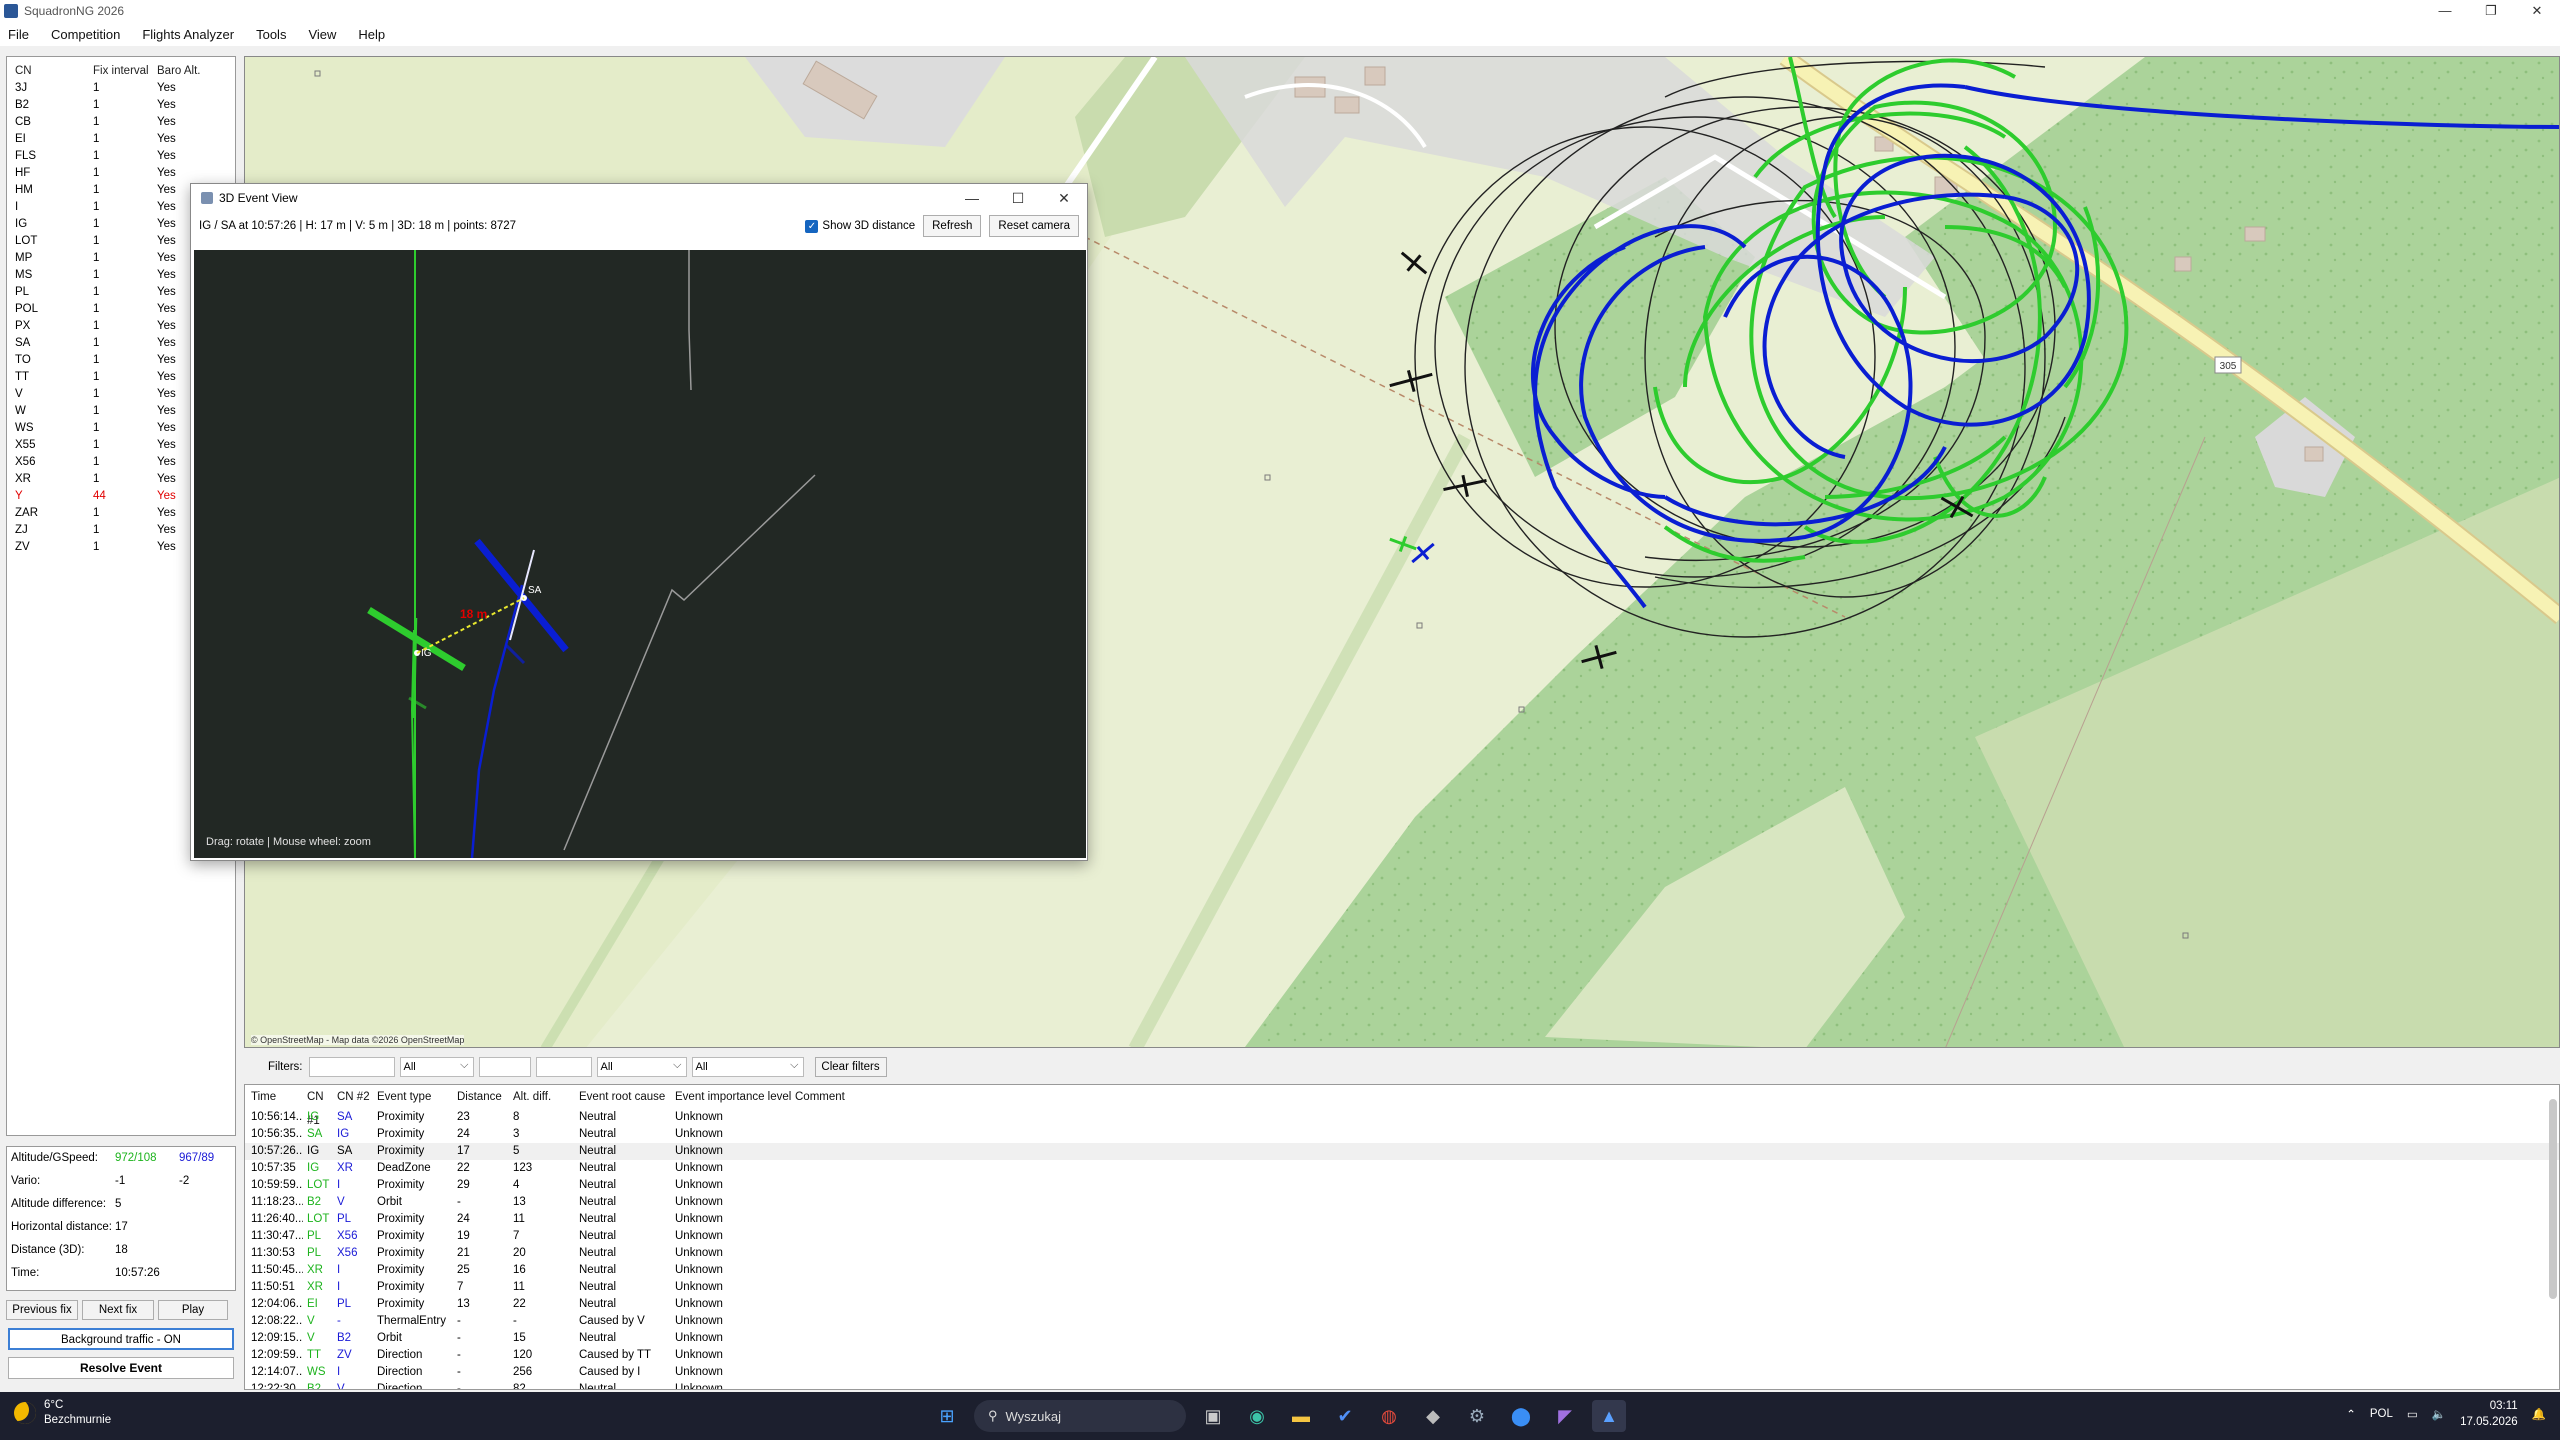 This screenshot has width=2560, height=1440. Describe the element at coordinates (563, 1067) in the screenshot. I see `filter-type-input` at that location.